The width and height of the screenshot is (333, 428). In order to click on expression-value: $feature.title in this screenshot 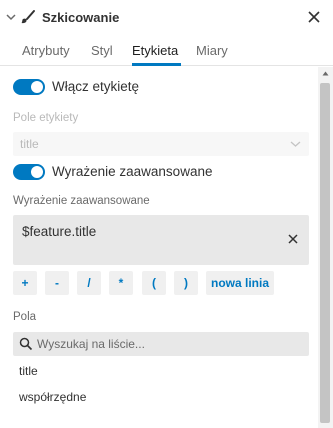, I will do `click(59, 231)`.